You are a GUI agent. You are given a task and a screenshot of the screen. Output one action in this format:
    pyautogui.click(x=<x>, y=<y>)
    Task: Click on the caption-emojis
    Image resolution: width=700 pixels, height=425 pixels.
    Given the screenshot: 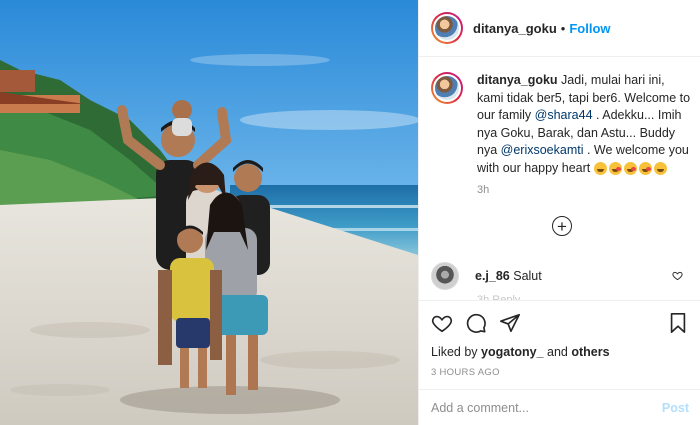 What is the action you would take?
    pyautogui.click(x=630, y=168)
    